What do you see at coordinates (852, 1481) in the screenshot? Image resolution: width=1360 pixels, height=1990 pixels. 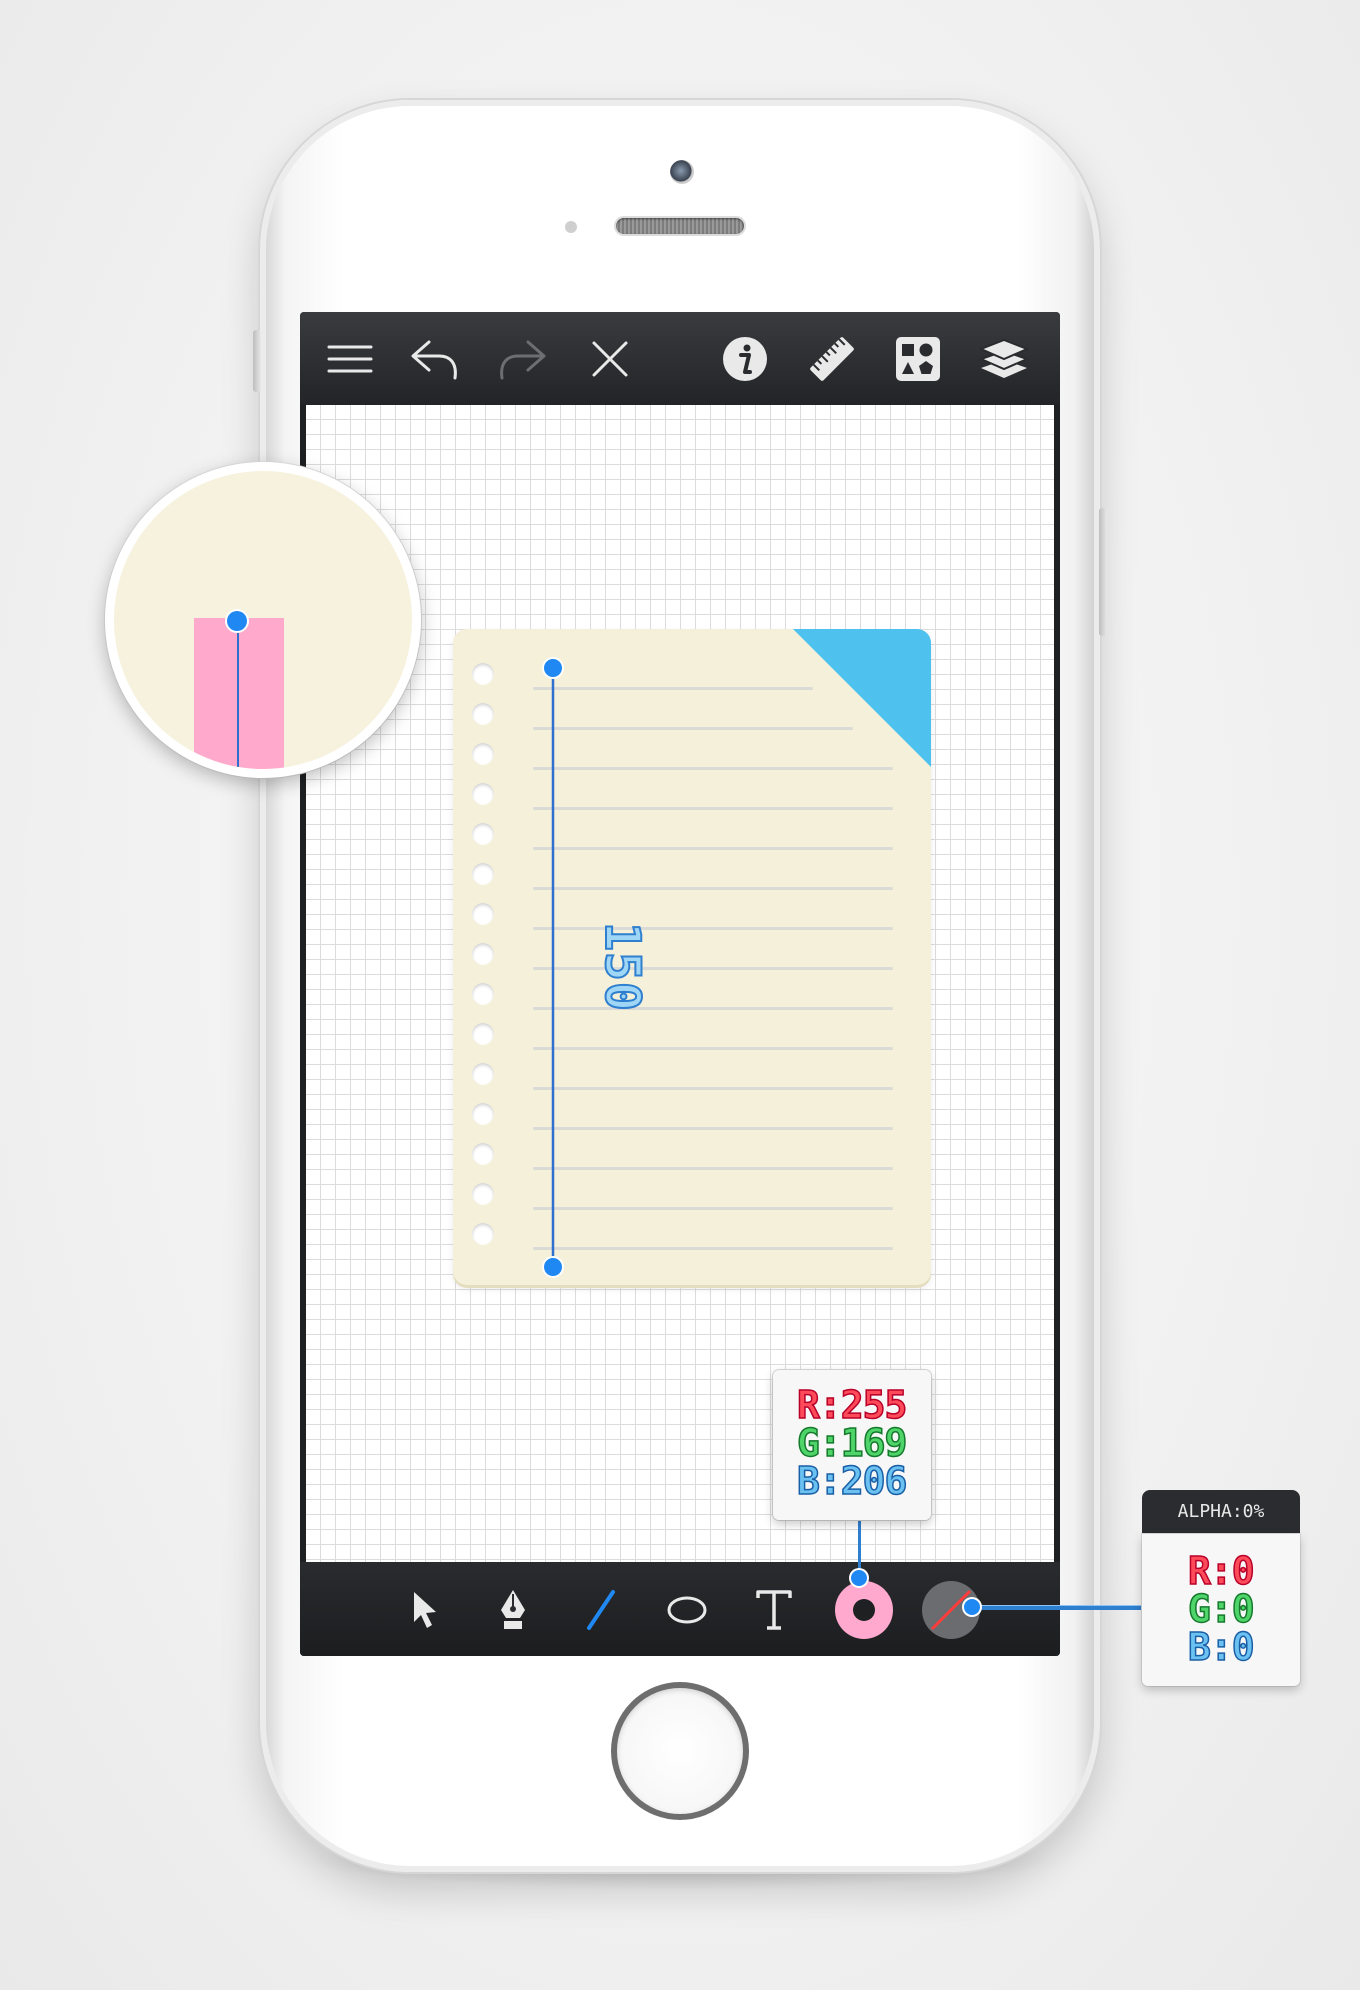 I see `fill-b-value: B:206` at bounding box center [852, 1481].